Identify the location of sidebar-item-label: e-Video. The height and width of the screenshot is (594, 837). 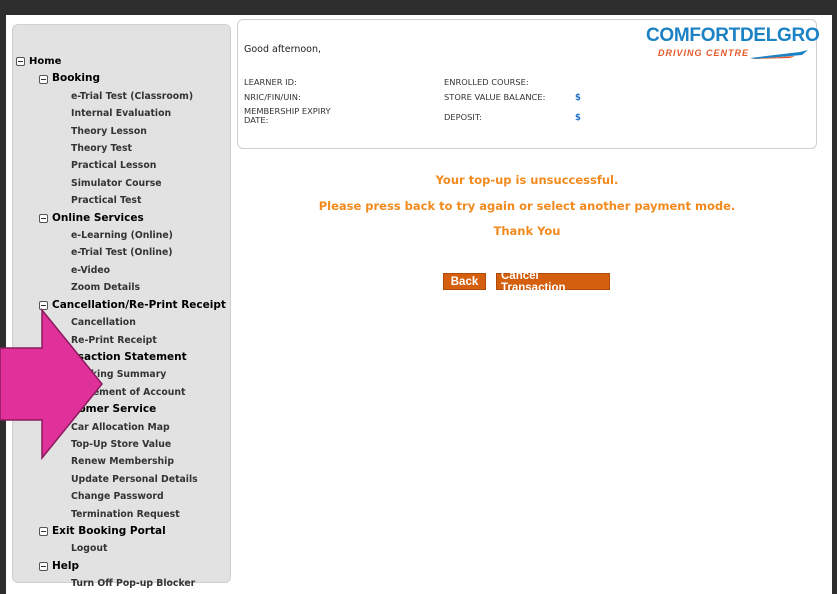
(91, 270).